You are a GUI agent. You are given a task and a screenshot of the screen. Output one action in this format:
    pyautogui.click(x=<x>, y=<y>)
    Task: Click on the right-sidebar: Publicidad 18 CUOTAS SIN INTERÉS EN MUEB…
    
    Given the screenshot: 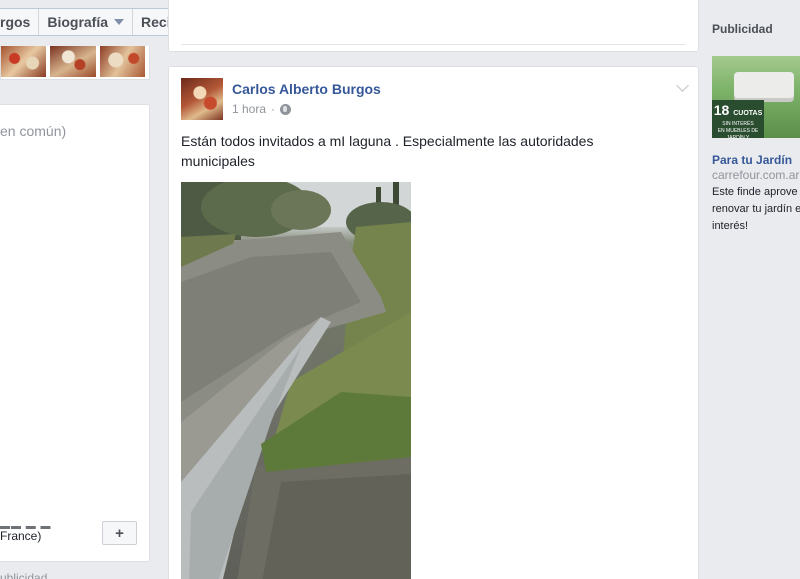 What is the action you would take?
    pyautogui.click(x=756, y=289)
    